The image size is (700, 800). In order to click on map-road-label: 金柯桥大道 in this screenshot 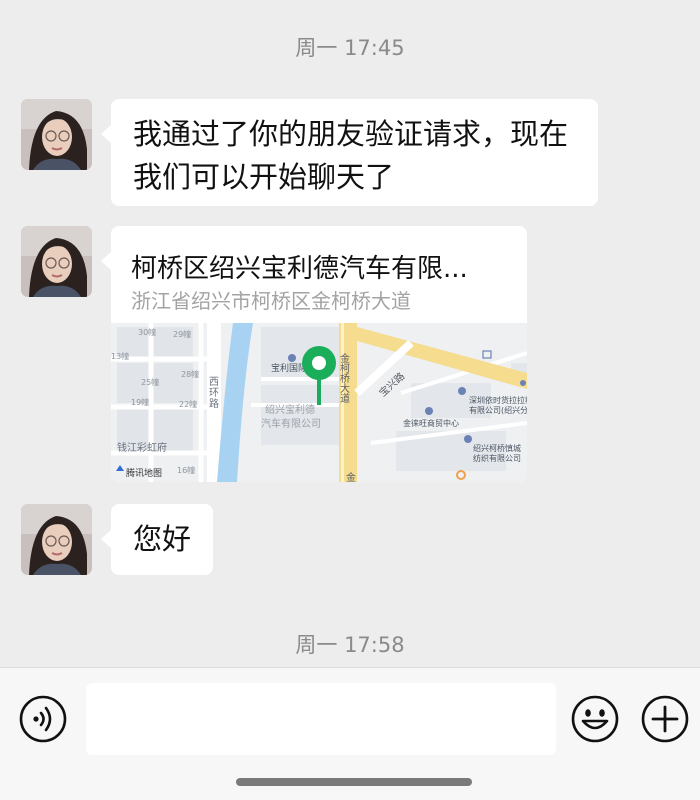, I will do `click(344, 377)`.